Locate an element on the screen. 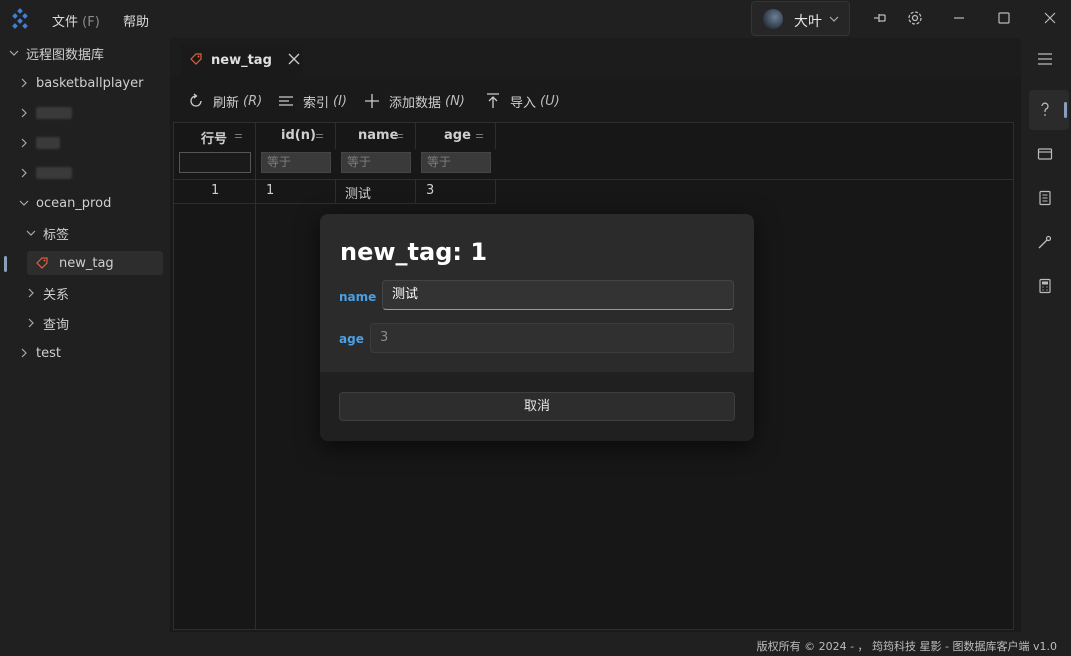 This screenshot has width=1071, height=656. column-header-name: name is located at coordinates (376, 136).